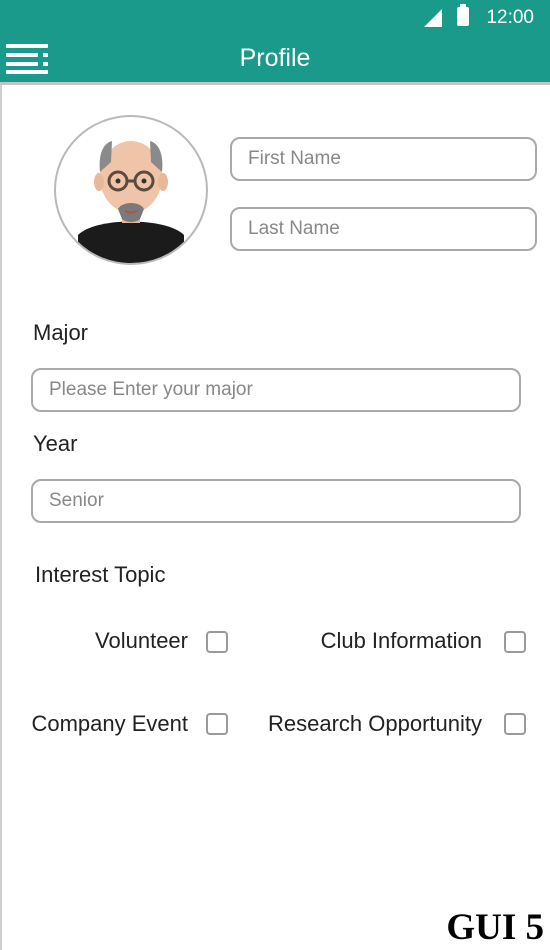 This screenshot has height=950, width=550. What do you see at coordinates (383, 159) in the screenshot?
I see `first-name-field` at bounding box center [383, 159].